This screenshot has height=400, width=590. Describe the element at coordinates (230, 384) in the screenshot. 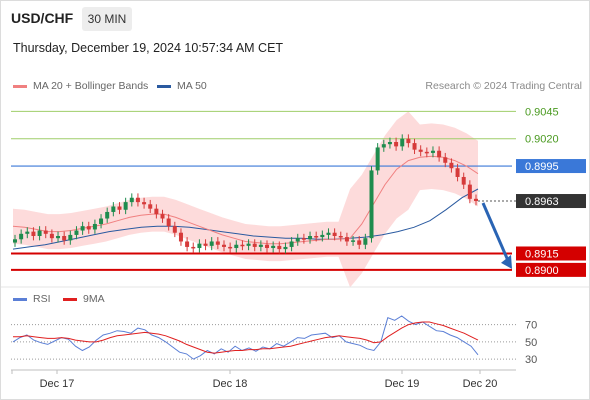

I see `x-tick-label-1: Dec 18` at that location.